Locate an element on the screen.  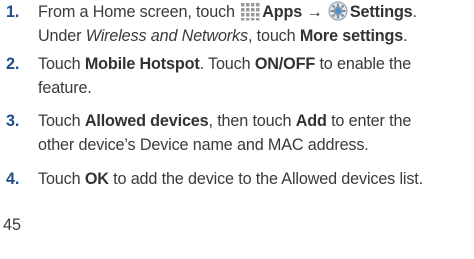
step-text: , then touch is located at coordinates (250, 121).